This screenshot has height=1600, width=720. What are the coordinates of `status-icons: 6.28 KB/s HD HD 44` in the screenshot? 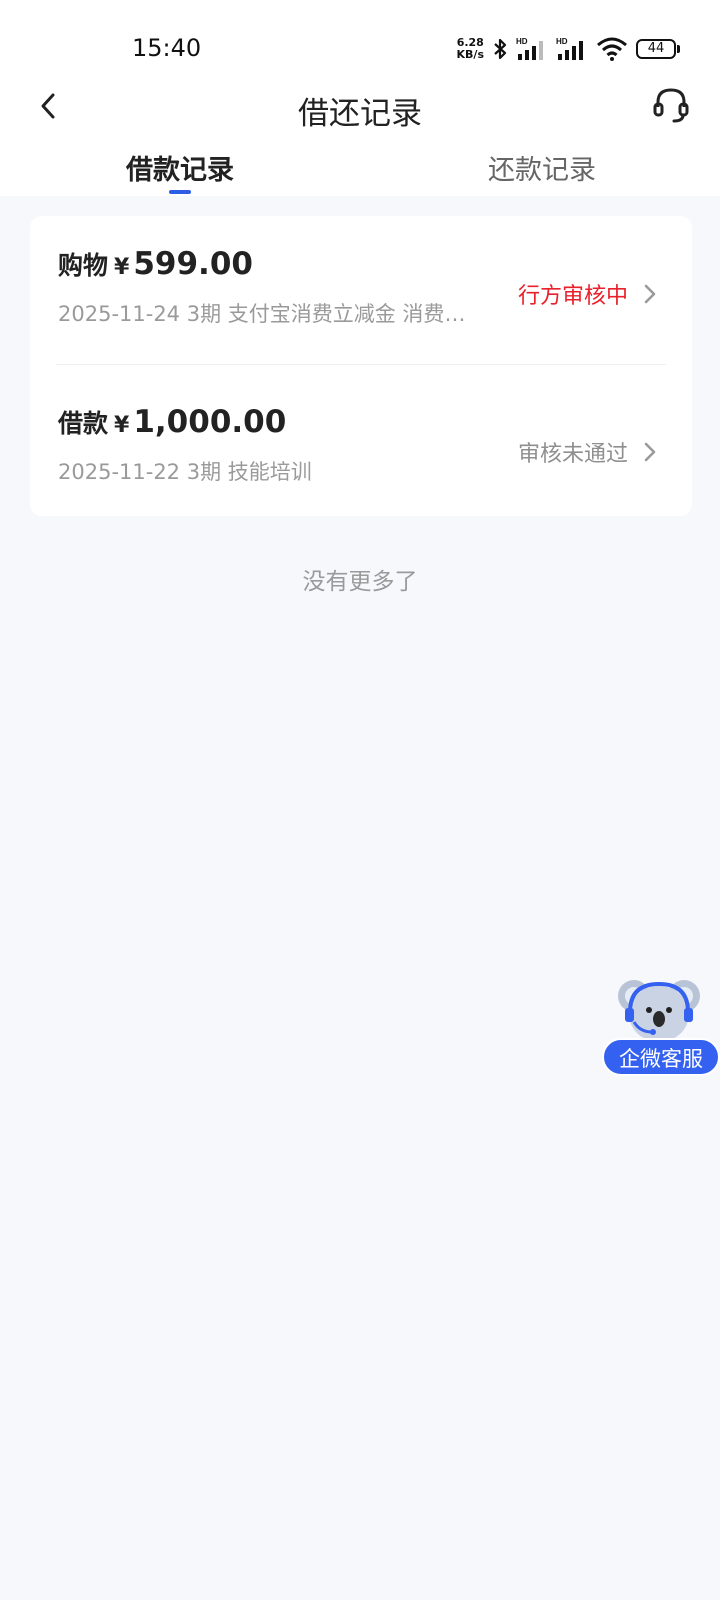 It's located at (568, 49).